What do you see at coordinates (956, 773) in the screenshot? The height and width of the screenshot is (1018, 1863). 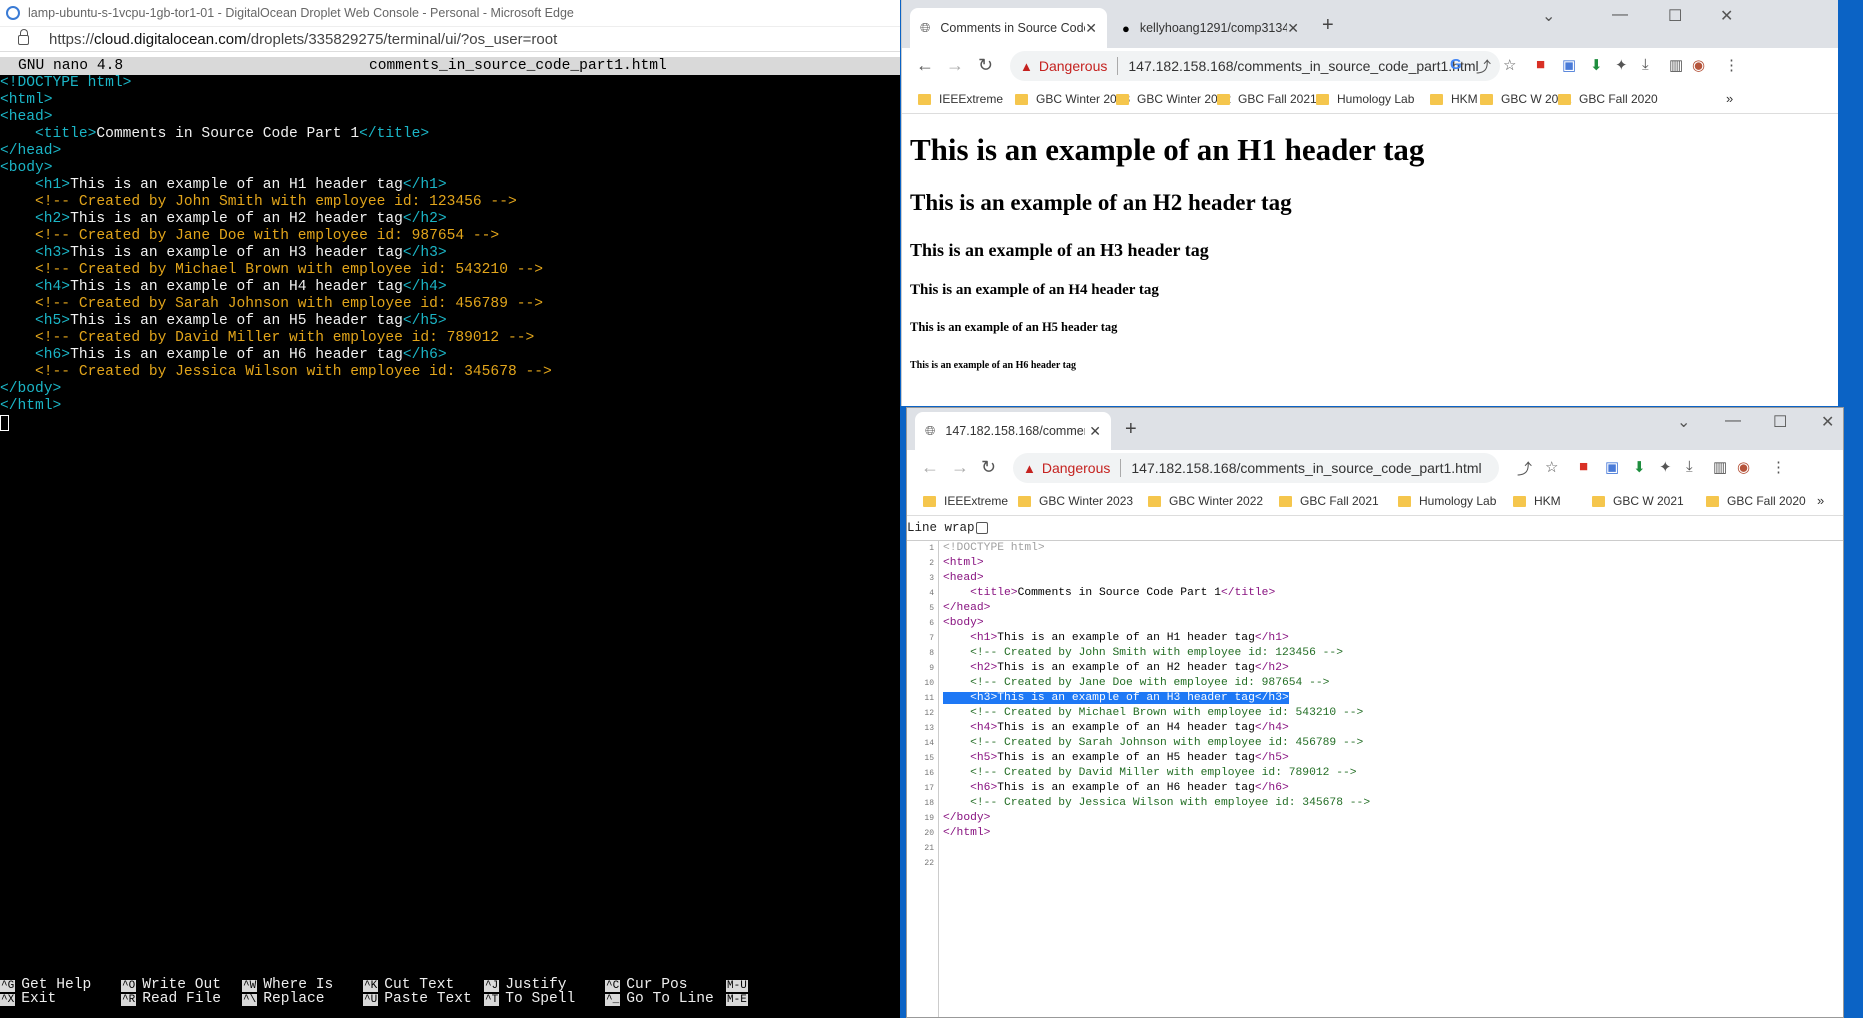 I see `source-token` at bounding box center [956, 773].